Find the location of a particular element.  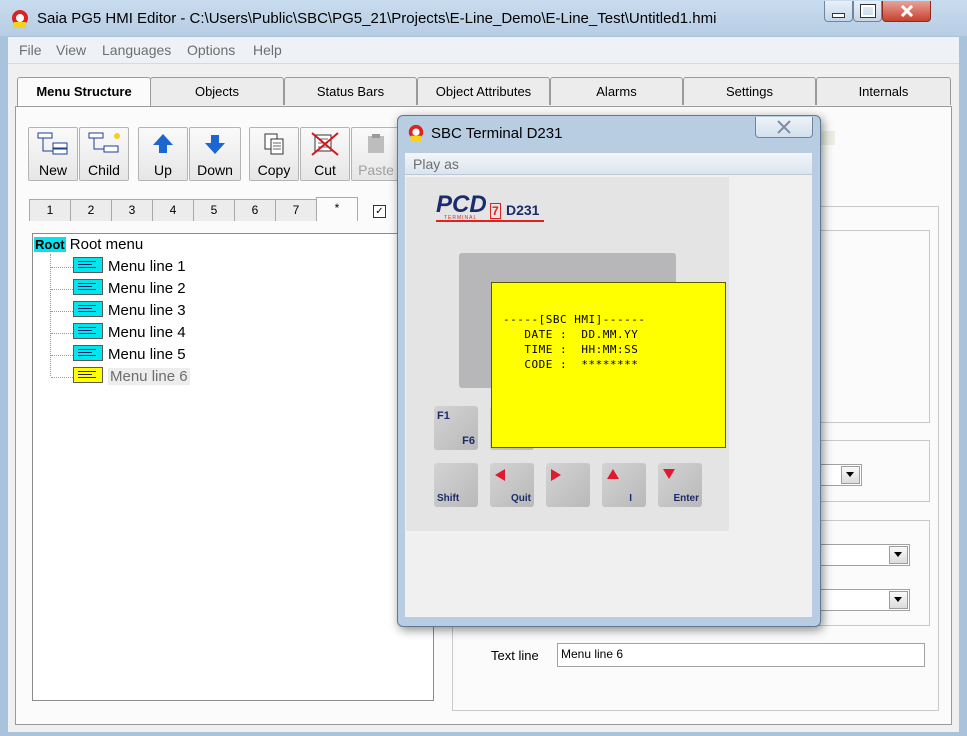

tab-menu-structure: Menu Structure is located at coordinates (84, 92).